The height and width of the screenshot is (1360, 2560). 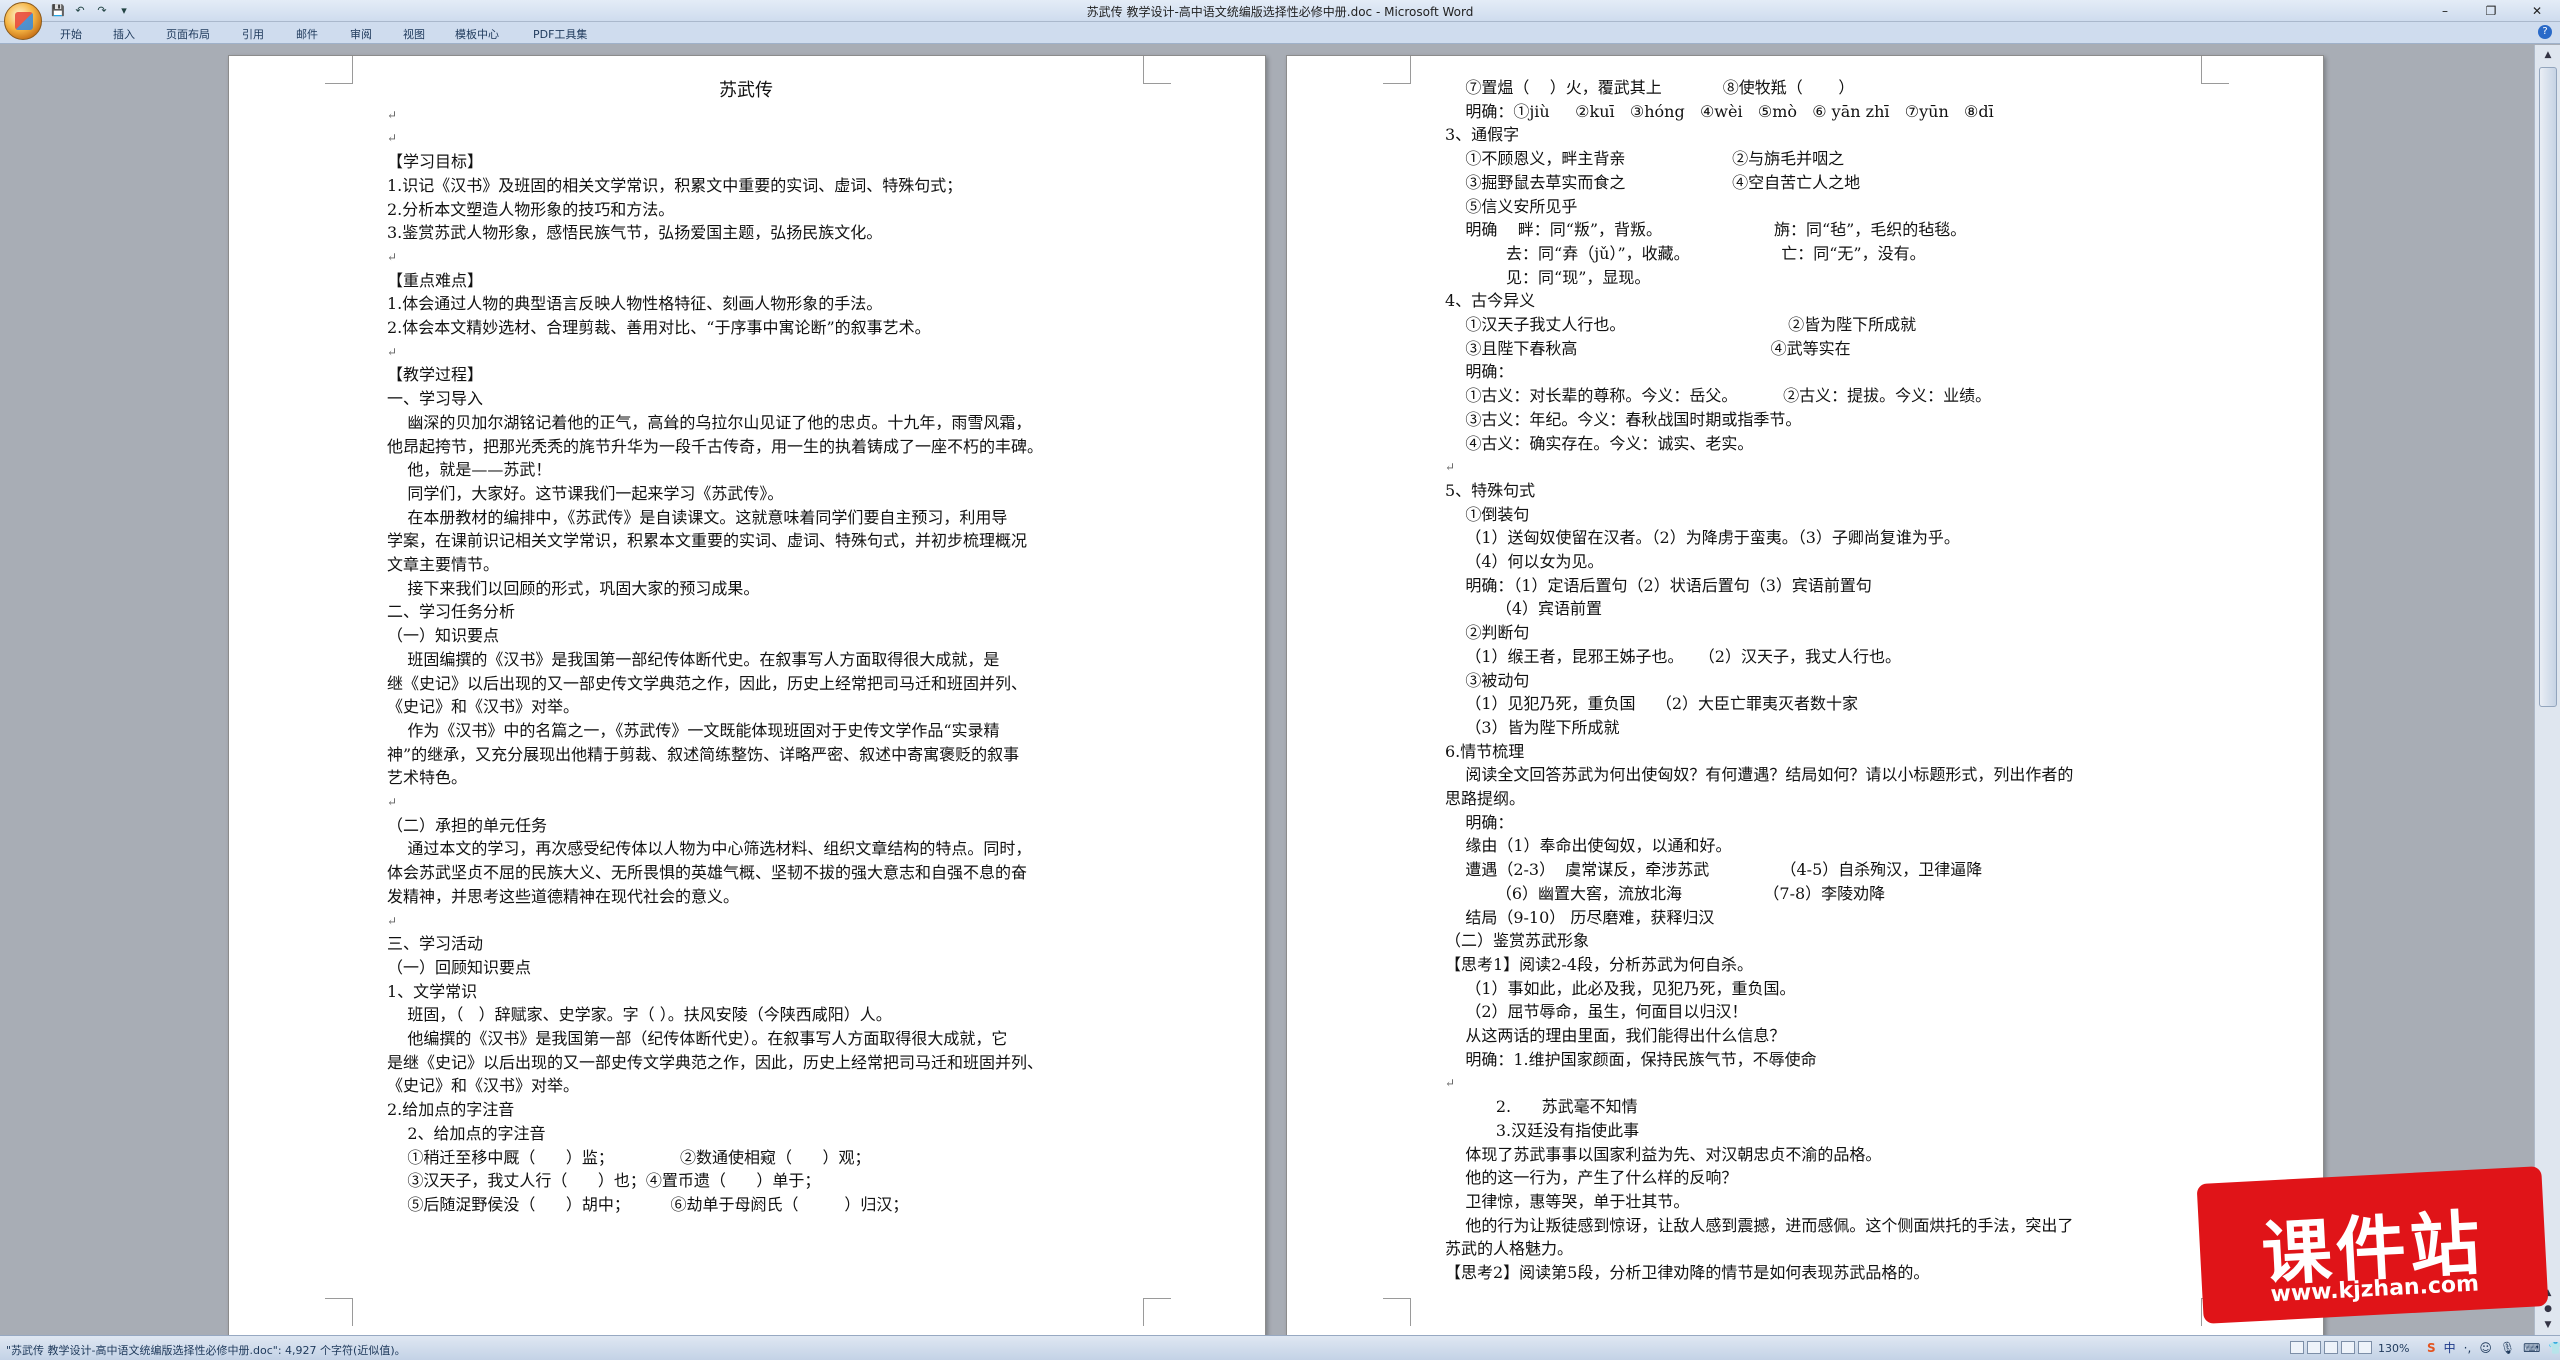 What do you see at coordinates (2348, 1347) in the screenshot?
I see `outline-icon` at bounding box center [2348, 1347].